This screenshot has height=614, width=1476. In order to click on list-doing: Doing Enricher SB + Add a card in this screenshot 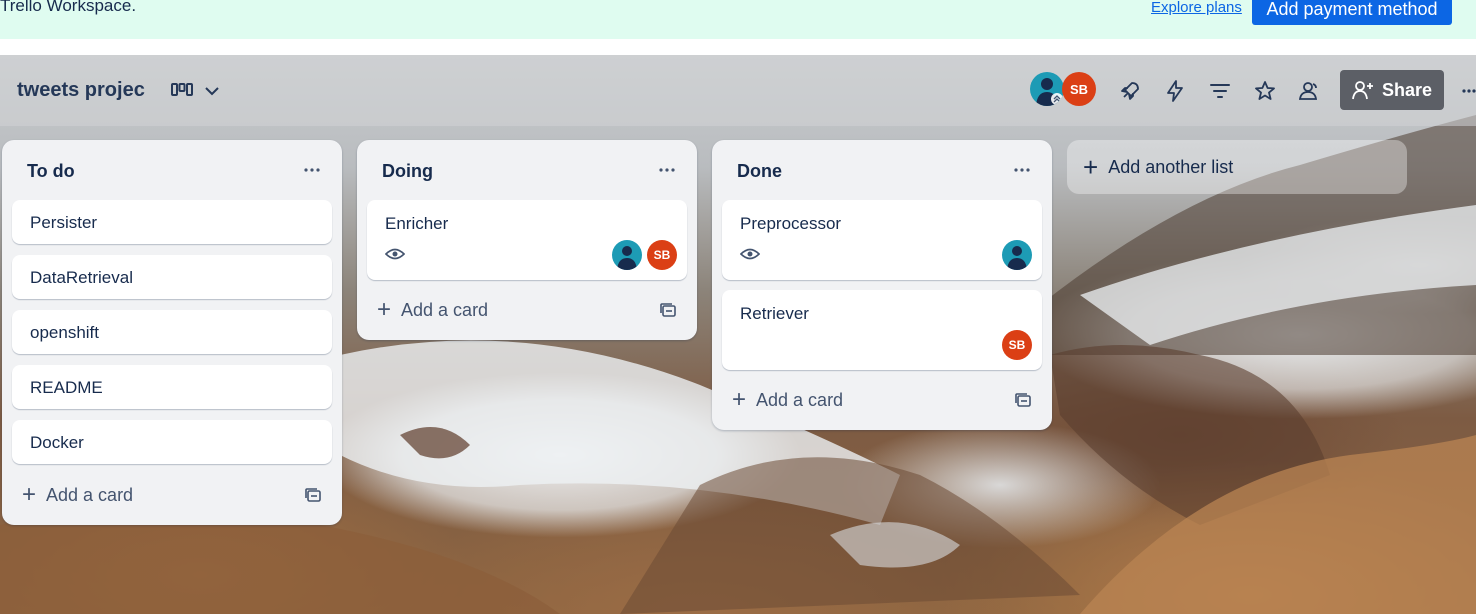, I will do `click(527, 240)`.